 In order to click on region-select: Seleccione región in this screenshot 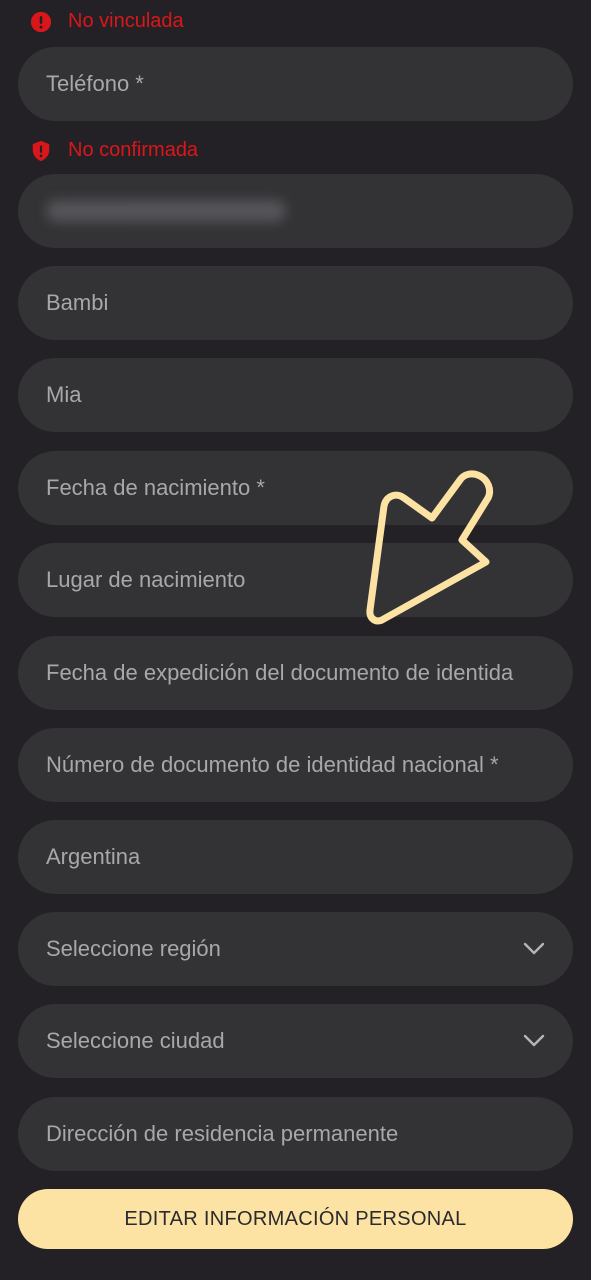, I will do `click(295, 949)`.